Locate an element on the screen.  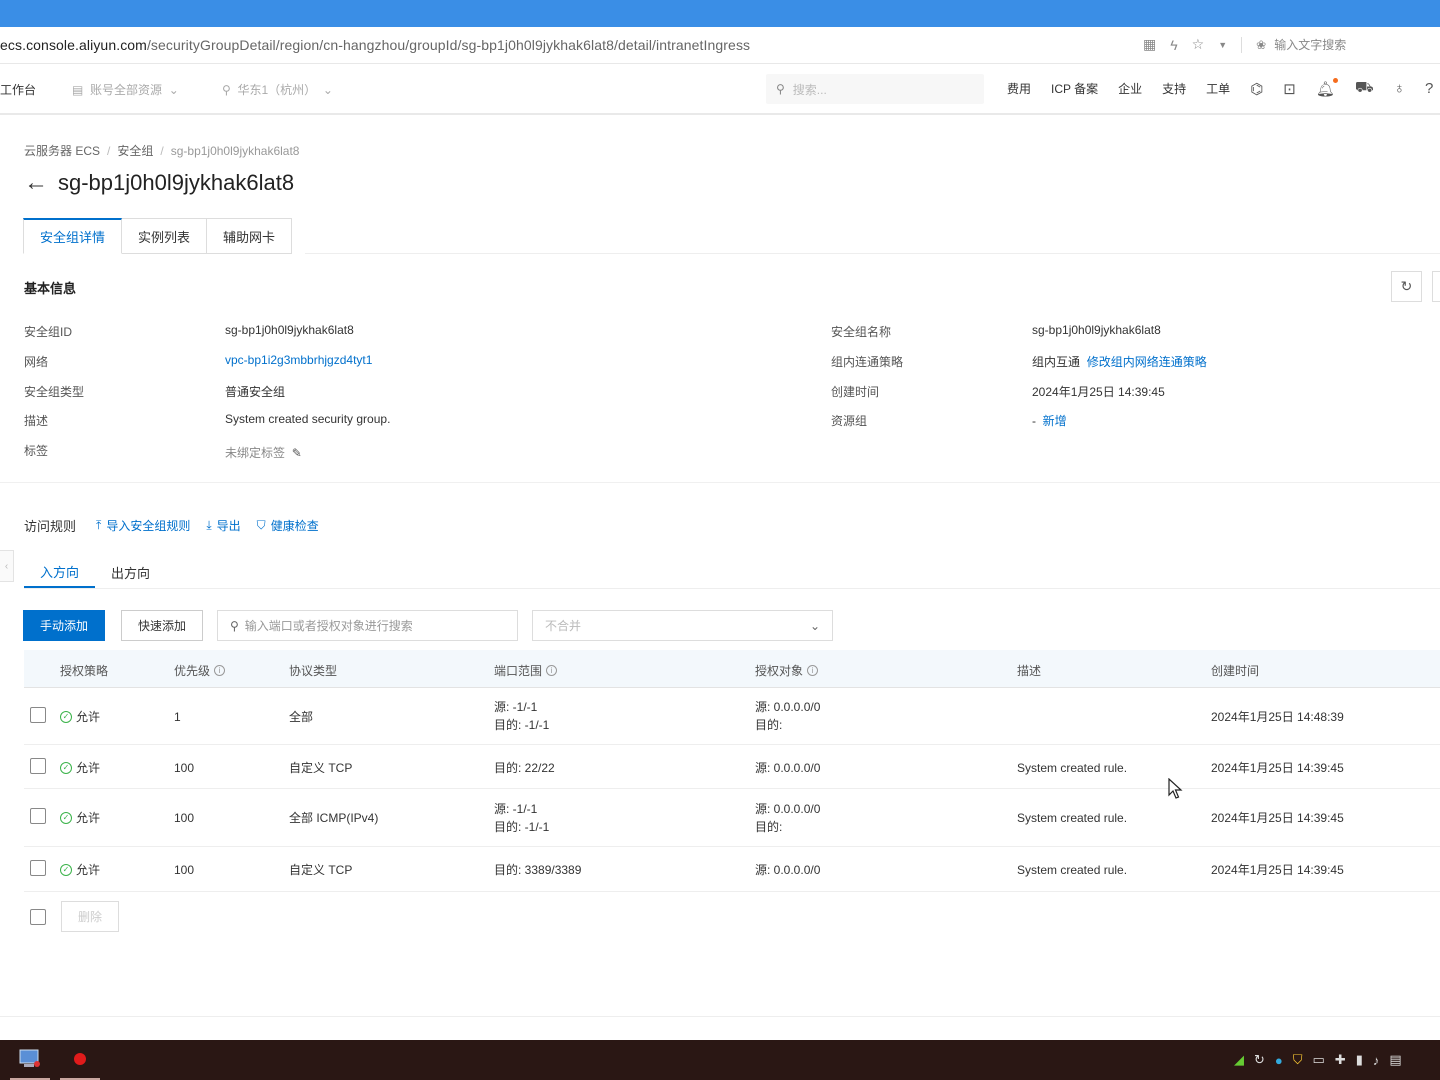
shield-icon: ⛉ is located at coordinates (1298, 1060).